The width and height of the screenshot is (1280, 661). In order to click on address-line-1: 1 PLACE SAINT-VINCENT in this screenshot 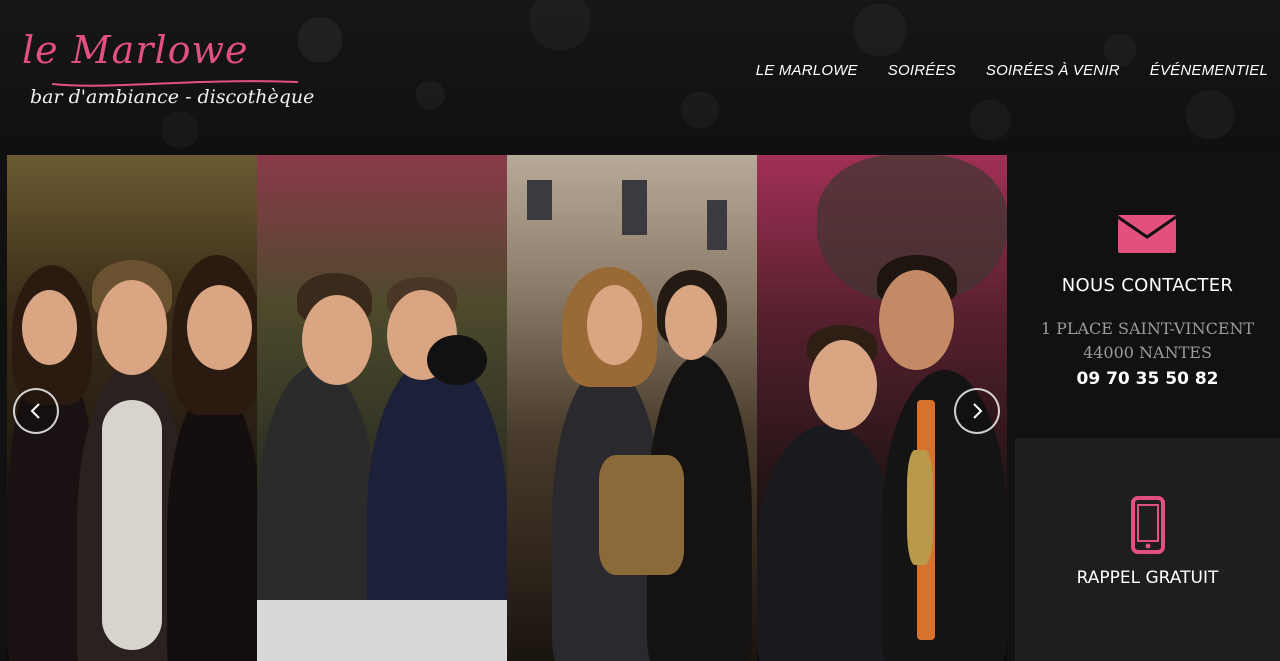, I will do `click(1147, 328)`.